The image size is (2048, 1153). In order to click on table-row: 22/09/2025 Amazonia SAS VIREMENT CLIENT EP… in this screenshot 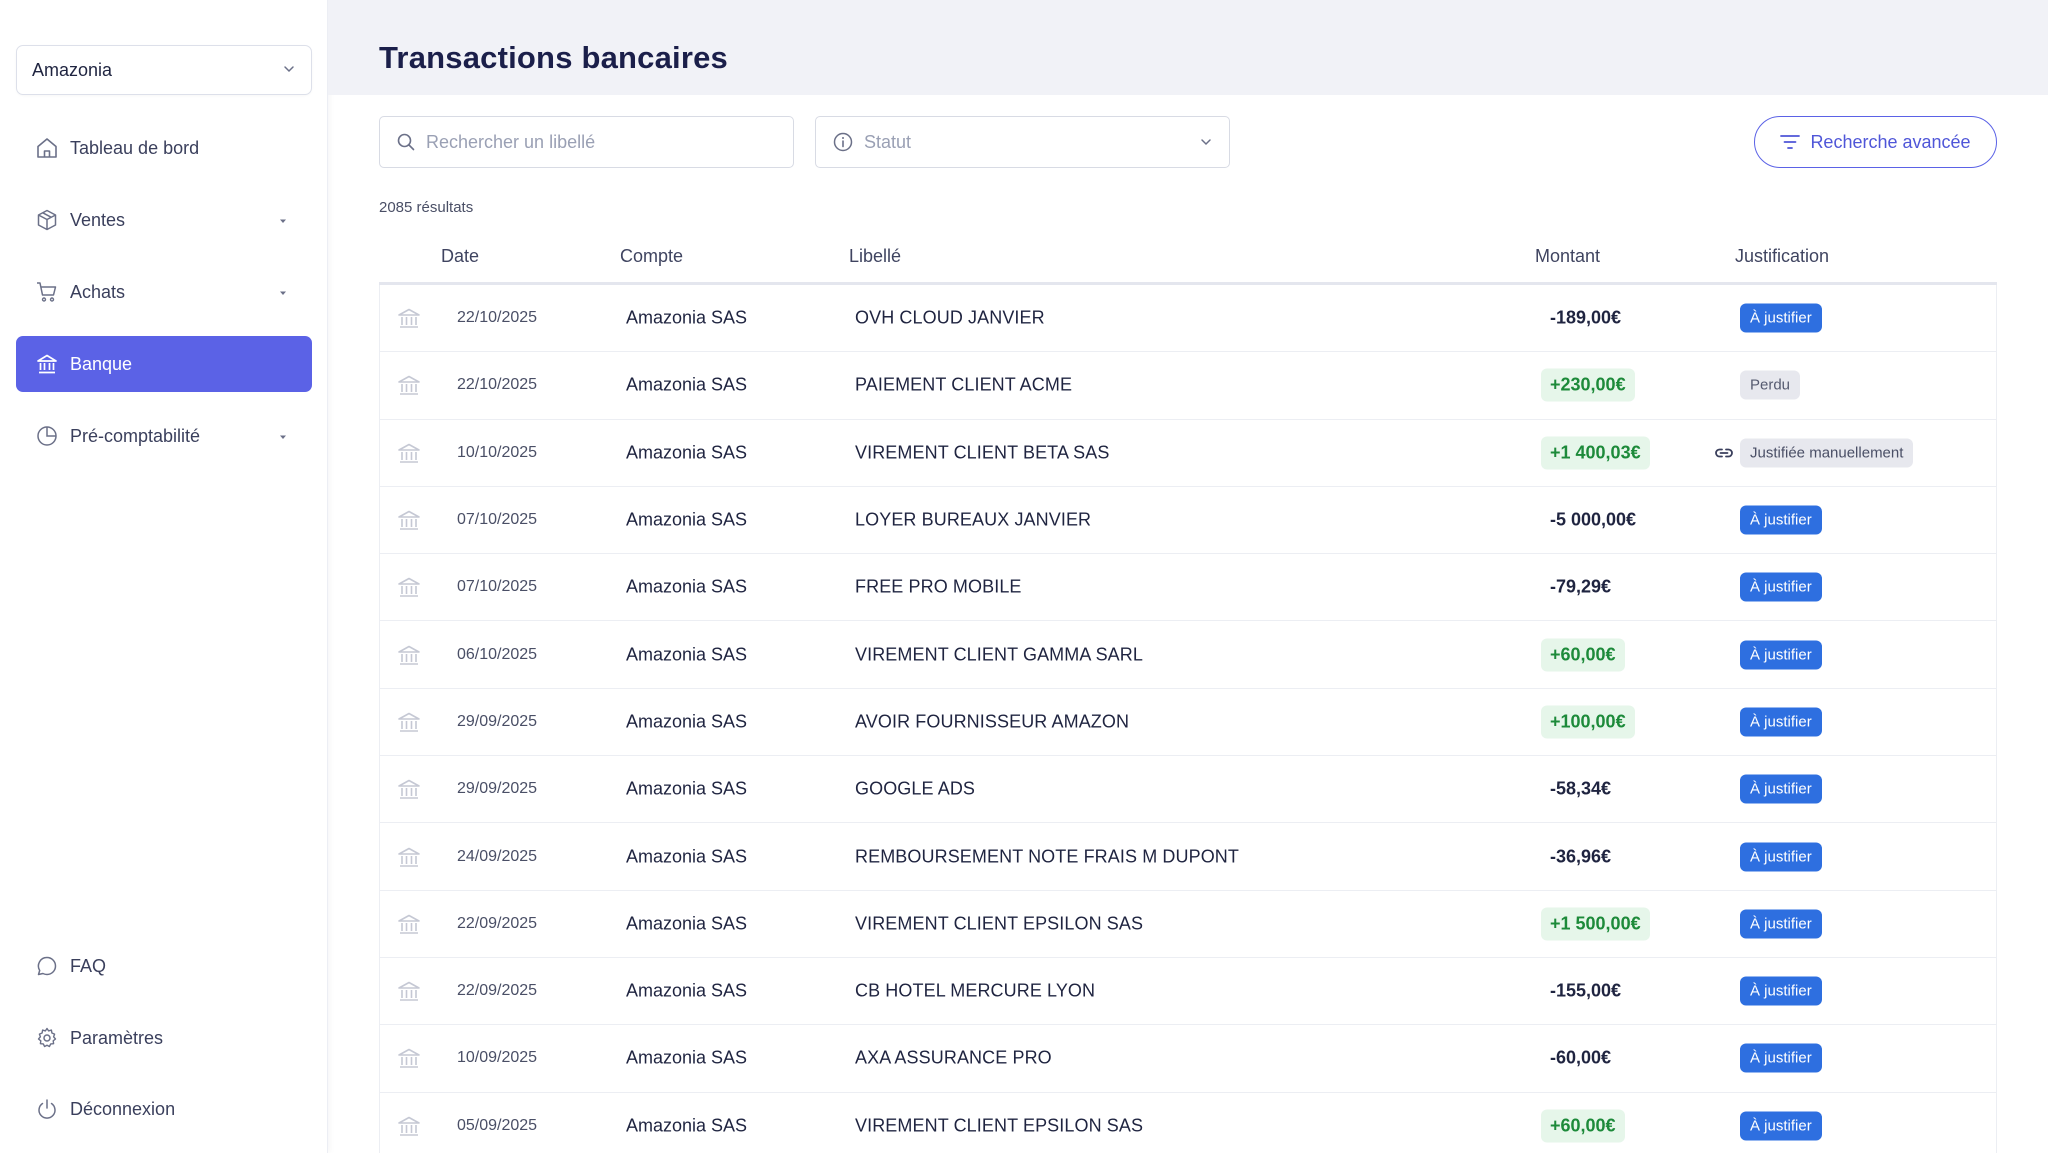, I will do `click(1188, 924)`.